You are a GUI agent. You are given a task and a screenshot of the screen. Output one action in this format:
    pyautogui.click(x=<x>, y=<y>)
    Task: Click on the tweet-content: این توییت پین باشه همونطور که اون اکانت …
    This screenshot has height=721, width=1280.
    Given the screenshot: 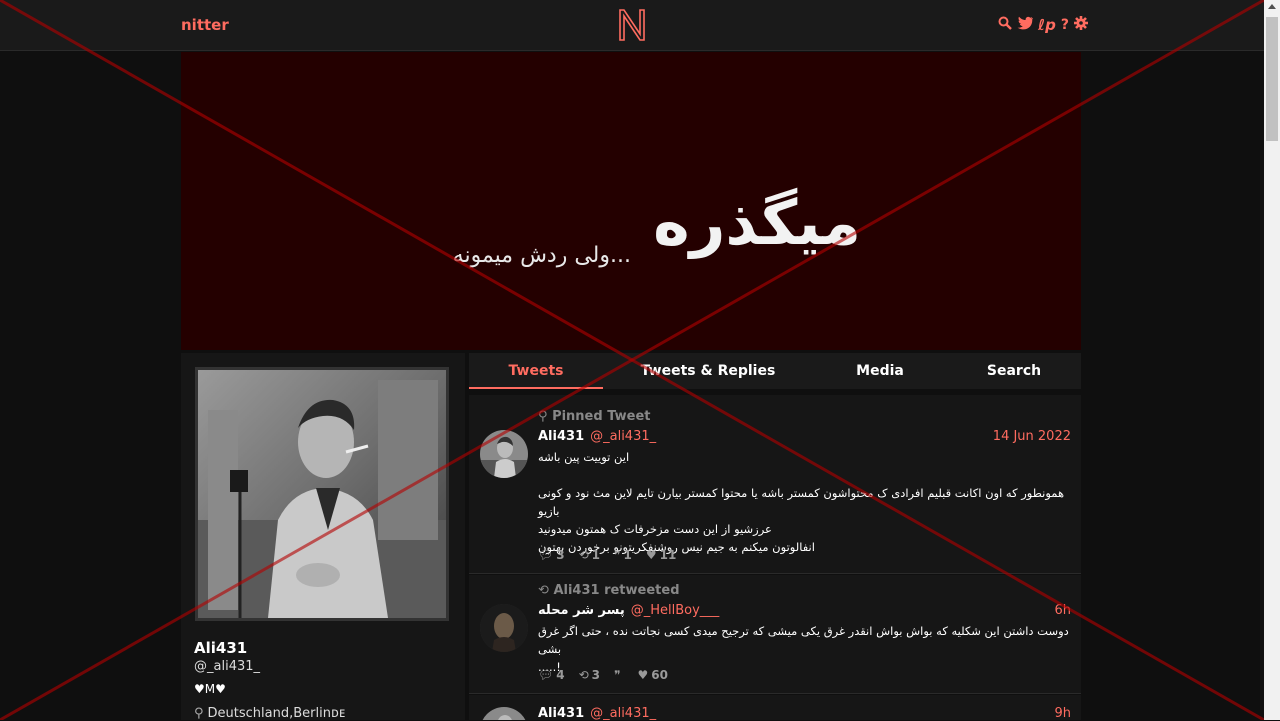 What is the action you would take?
    pyautogui.click(x=804, y=502)
    